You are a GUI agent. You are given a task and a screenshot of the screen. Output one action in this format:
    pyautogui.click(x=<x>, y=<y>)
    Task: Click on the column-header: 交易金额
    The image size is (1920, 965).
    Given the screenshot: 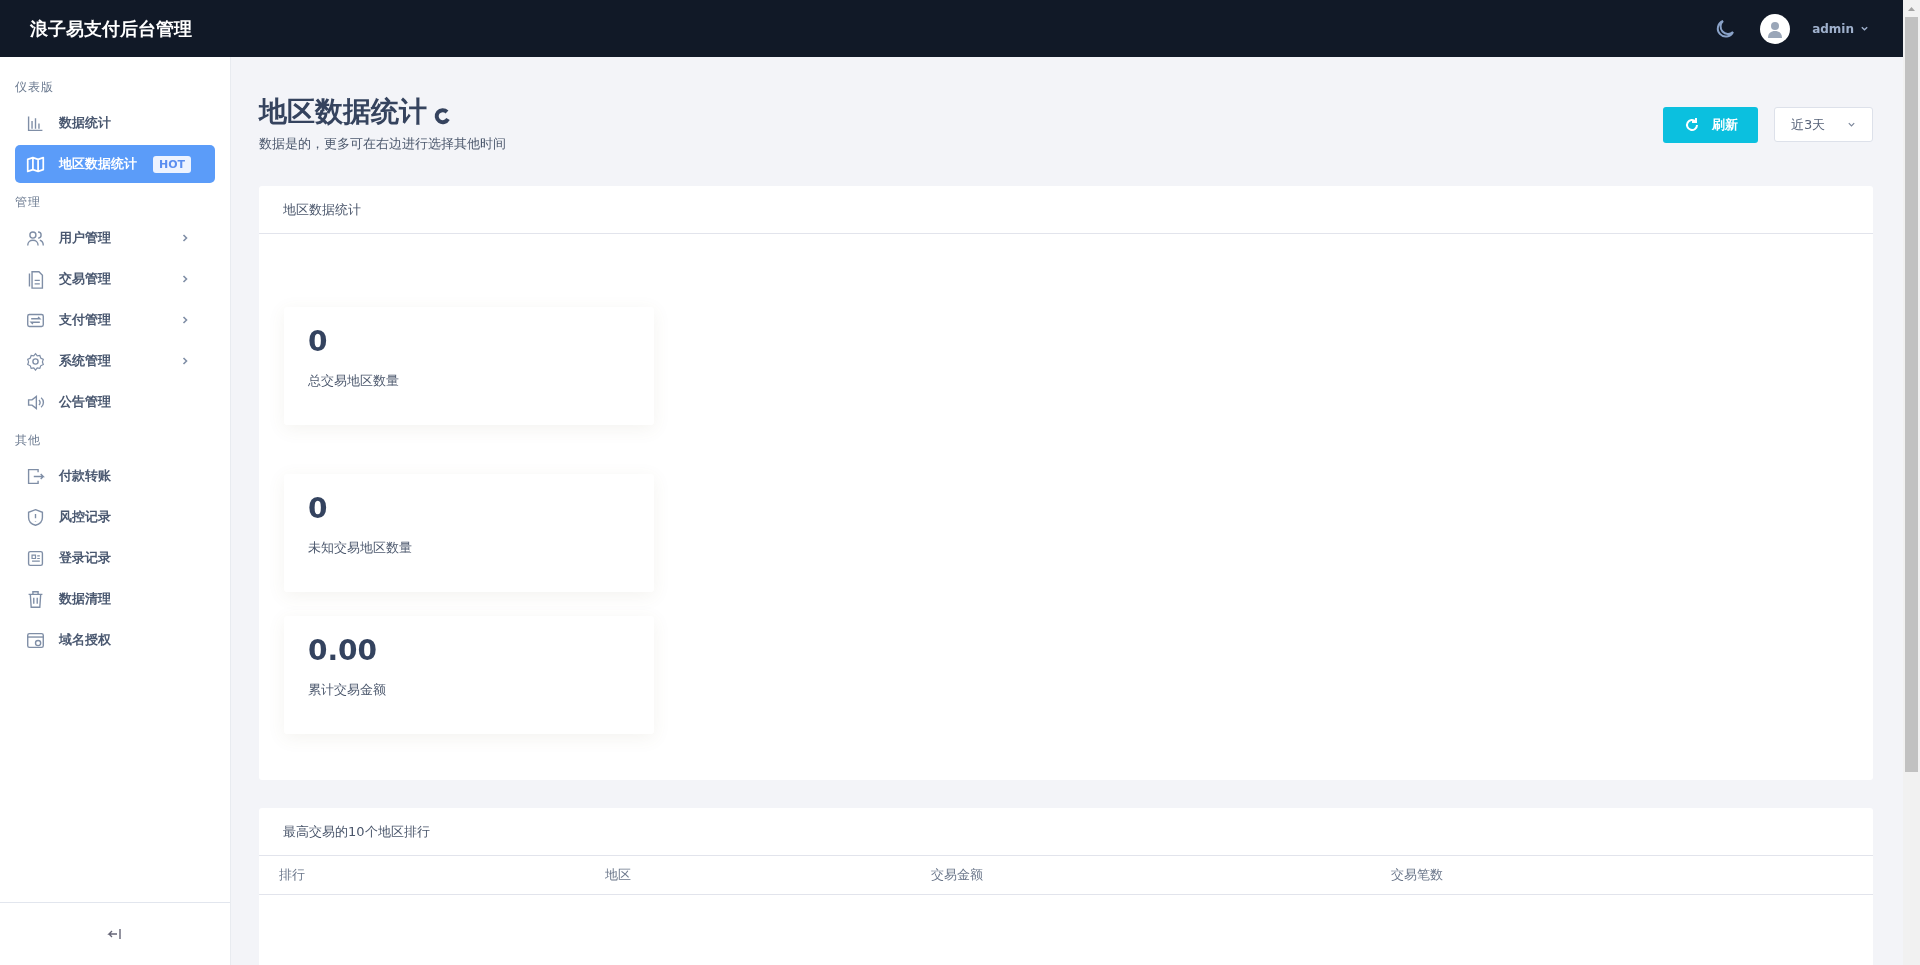 What is the action you would take?
    pyautogui.click(x=957, y=875)
    